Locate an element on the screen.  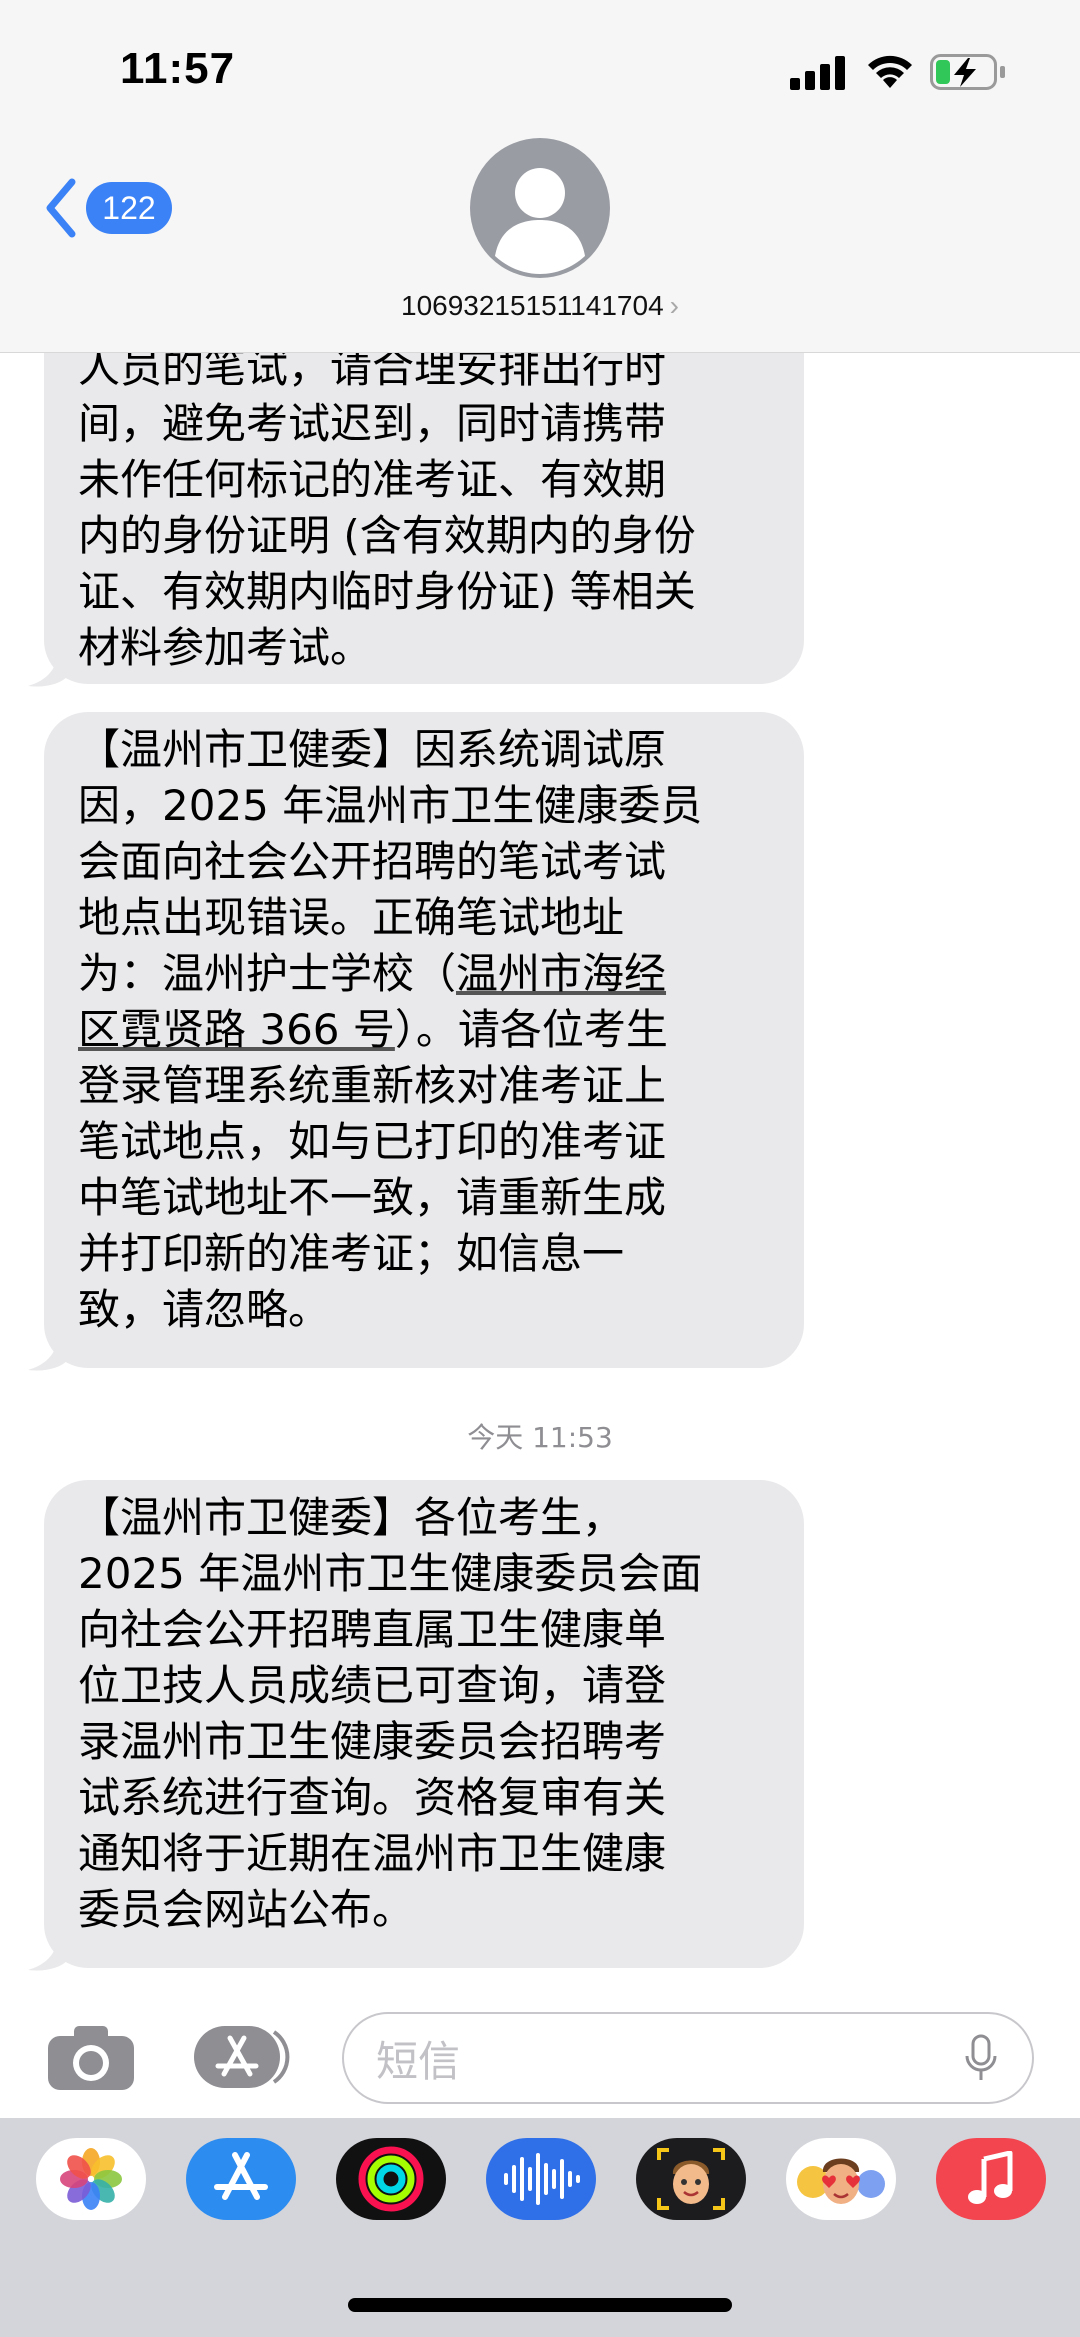
photos-icon is located at coordinates (91, 2179).